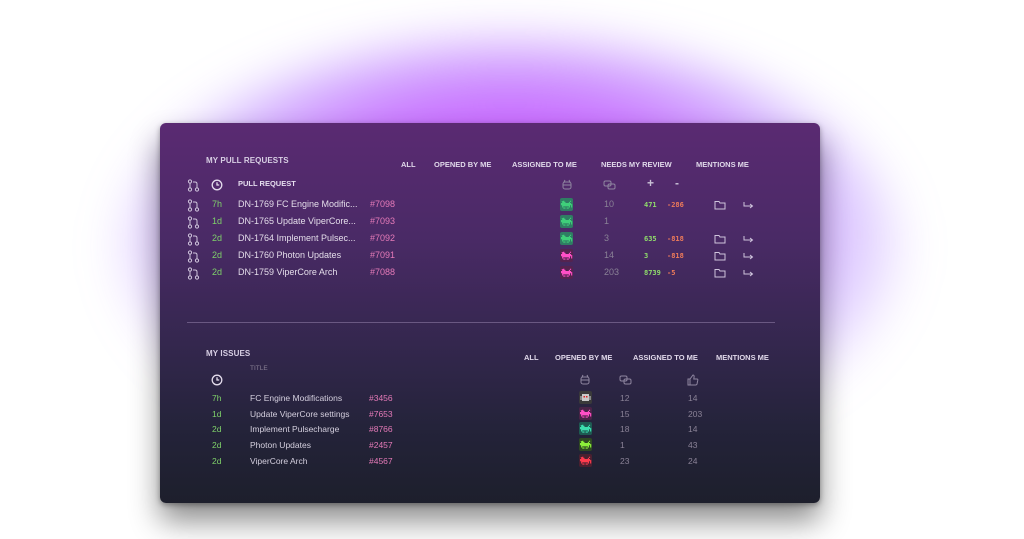 This screenshot has width=1024, height=539. I want to click on pull-requests-title: MY PULL REQUESTS, so click(247, 160).